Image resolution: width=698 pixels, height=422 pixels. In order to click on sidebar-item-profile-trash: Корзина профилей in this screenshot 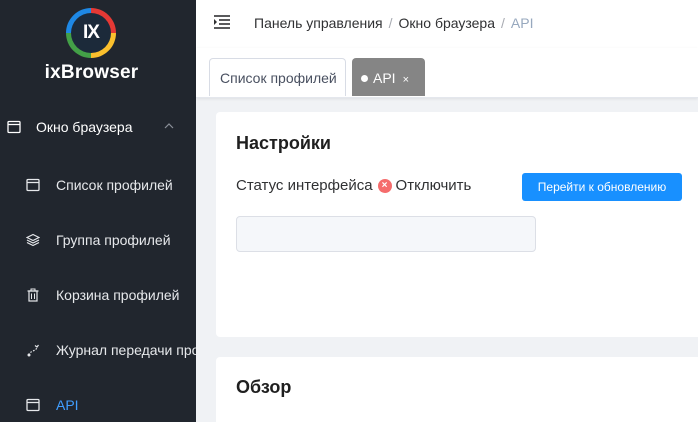, I will do `click(98, 295)`.